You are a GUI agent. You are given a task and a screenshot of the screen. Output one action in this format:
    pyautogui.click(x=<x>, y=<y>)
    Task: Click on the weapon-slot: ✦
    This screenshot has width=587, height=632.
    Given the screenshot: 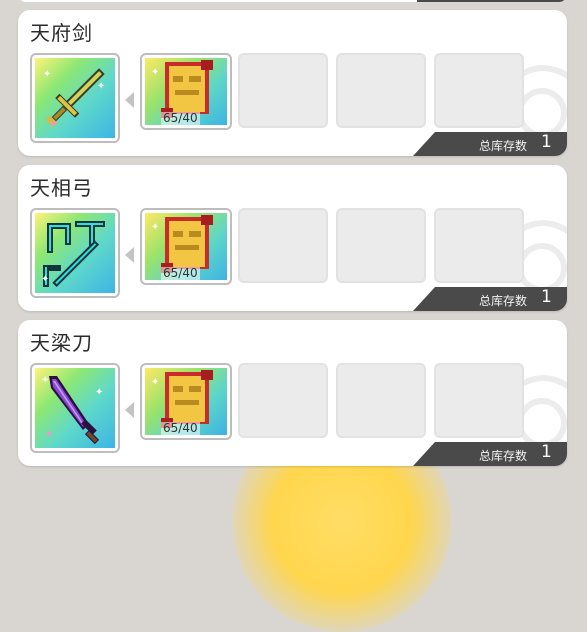 What is the action you would take?
    pyautogui.click(x=75, y=253)
    